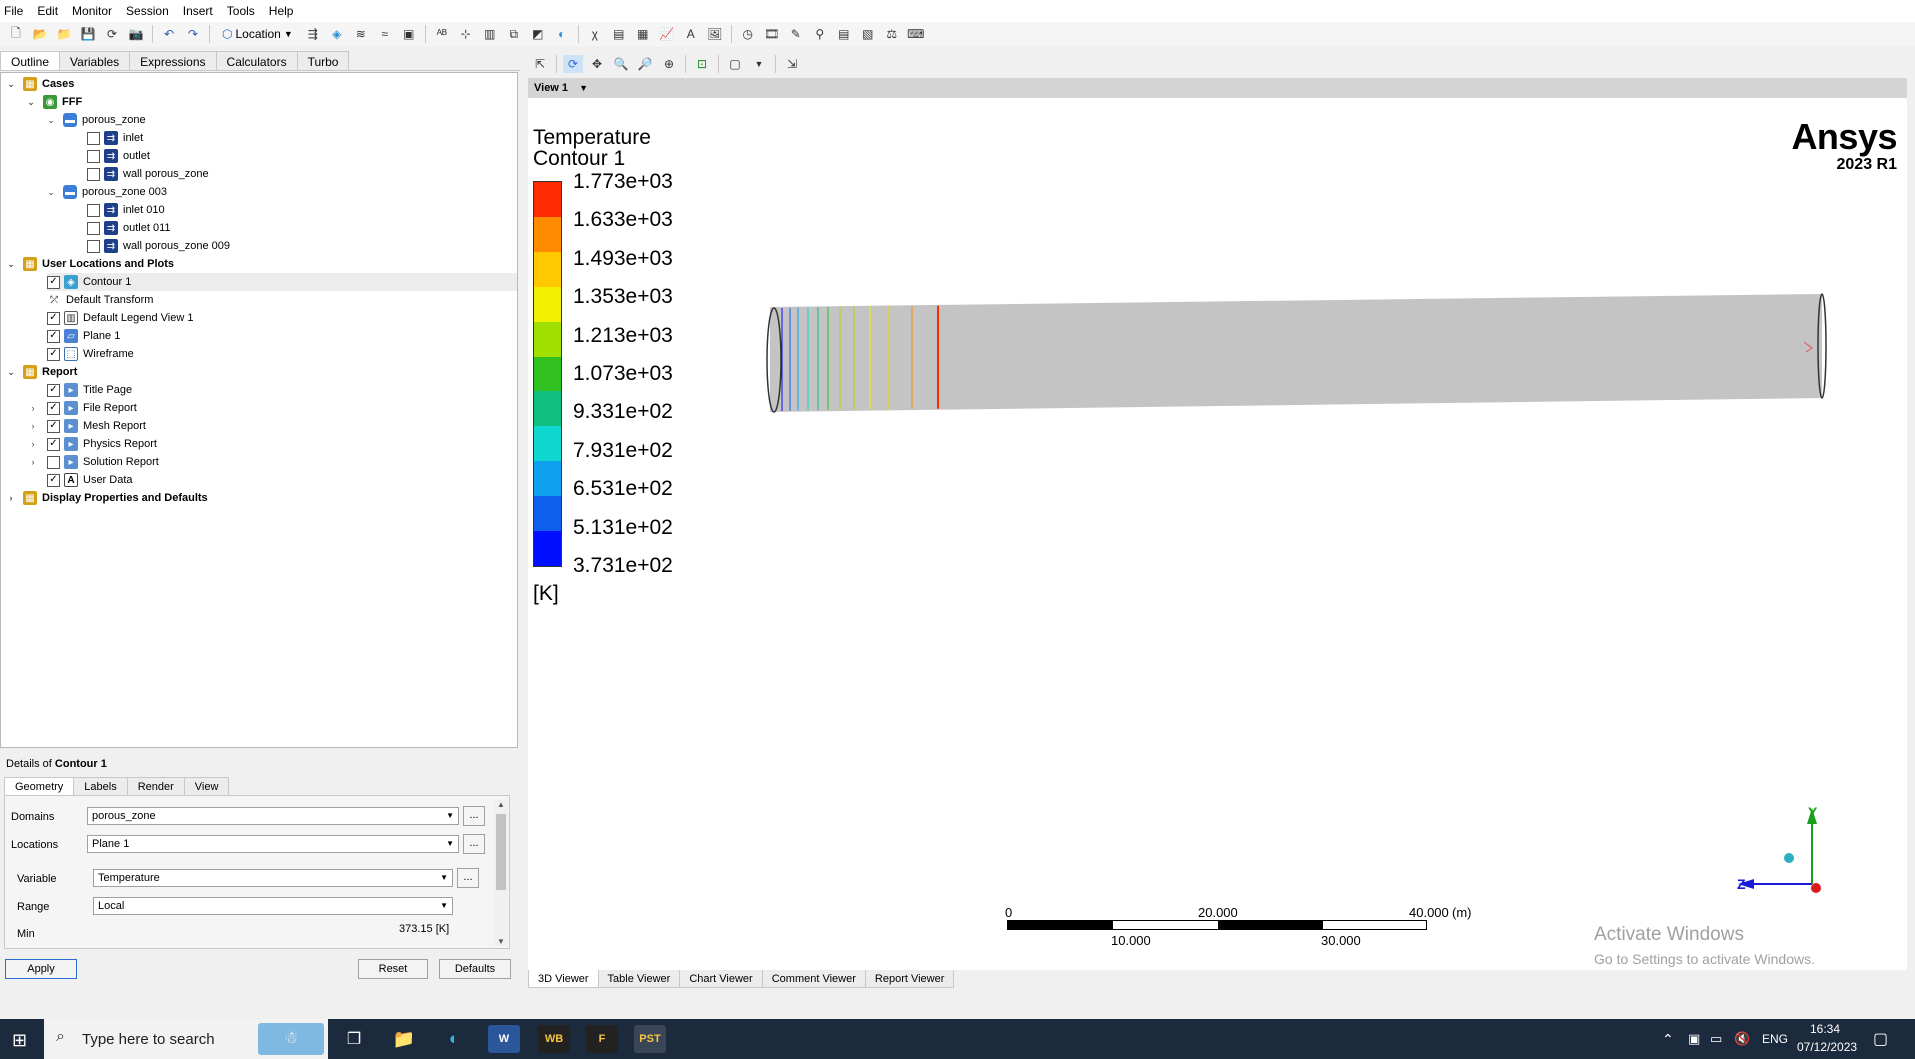  I want to click on probe-icon: ⚲, so click(820, 34).